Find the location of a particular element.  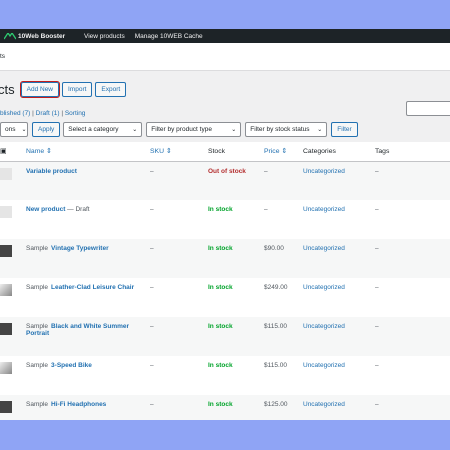

categories-column-header: Categories is located at coordinates (339, 152).